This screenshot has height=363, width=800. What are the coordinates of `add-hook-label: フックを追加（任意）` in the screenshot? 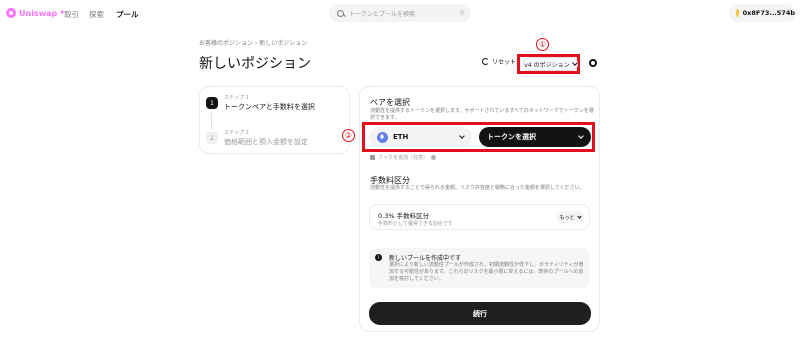 It's located at (403, 158).